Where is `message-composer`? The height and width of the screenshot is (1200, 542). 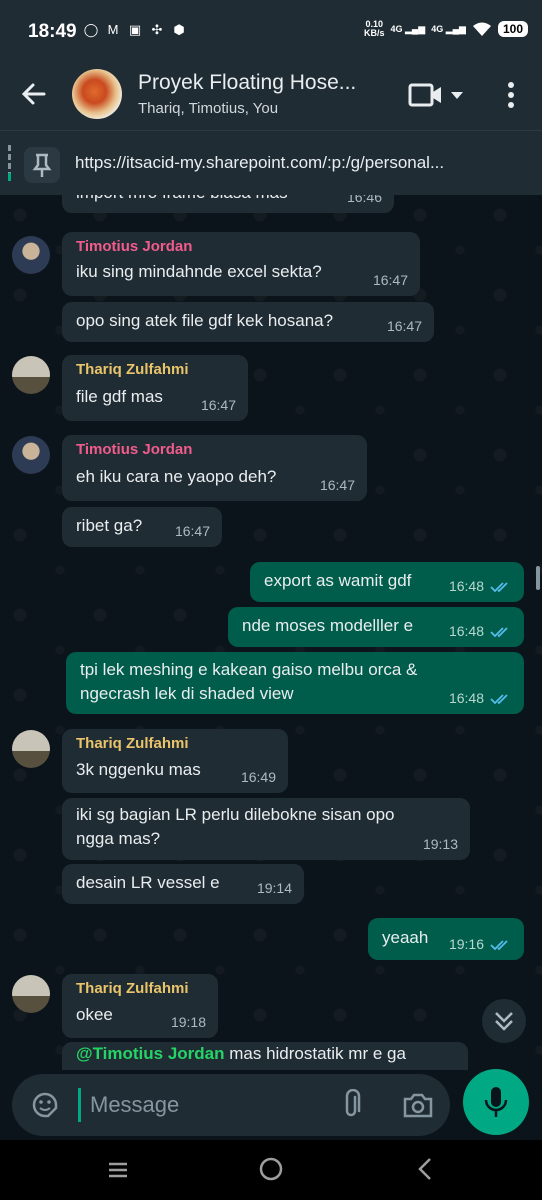
message-composer is located at coordinates (231, 1105).